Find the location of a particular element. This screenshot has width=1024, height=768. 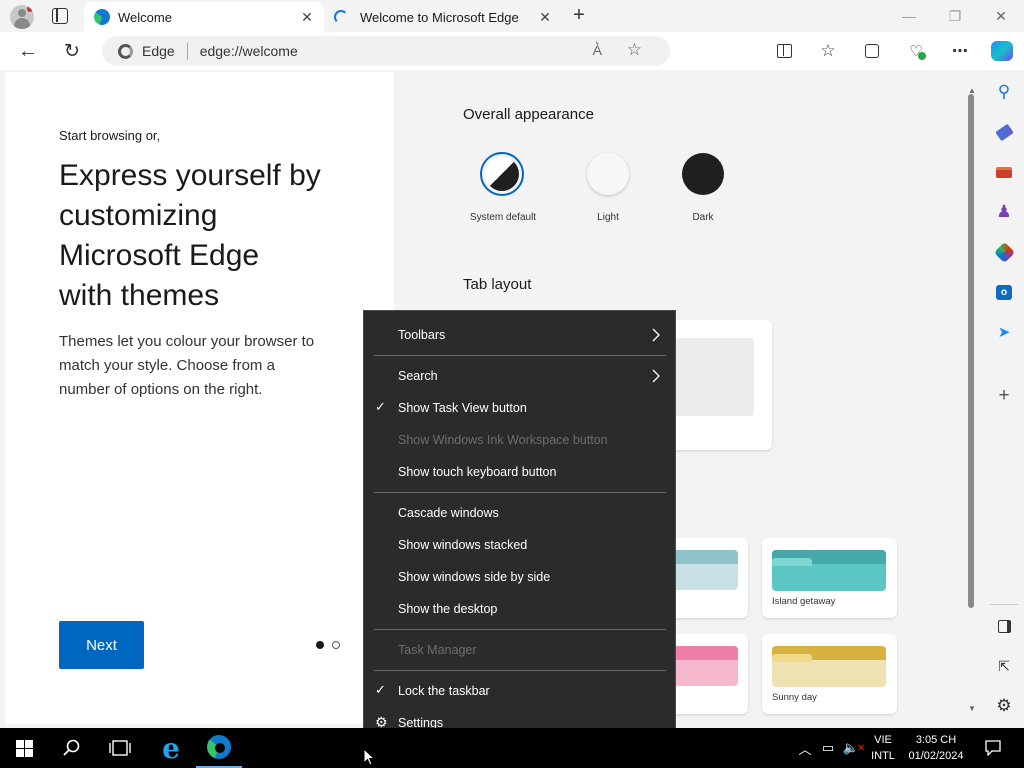

start-button is located at coordinates (24, 748).